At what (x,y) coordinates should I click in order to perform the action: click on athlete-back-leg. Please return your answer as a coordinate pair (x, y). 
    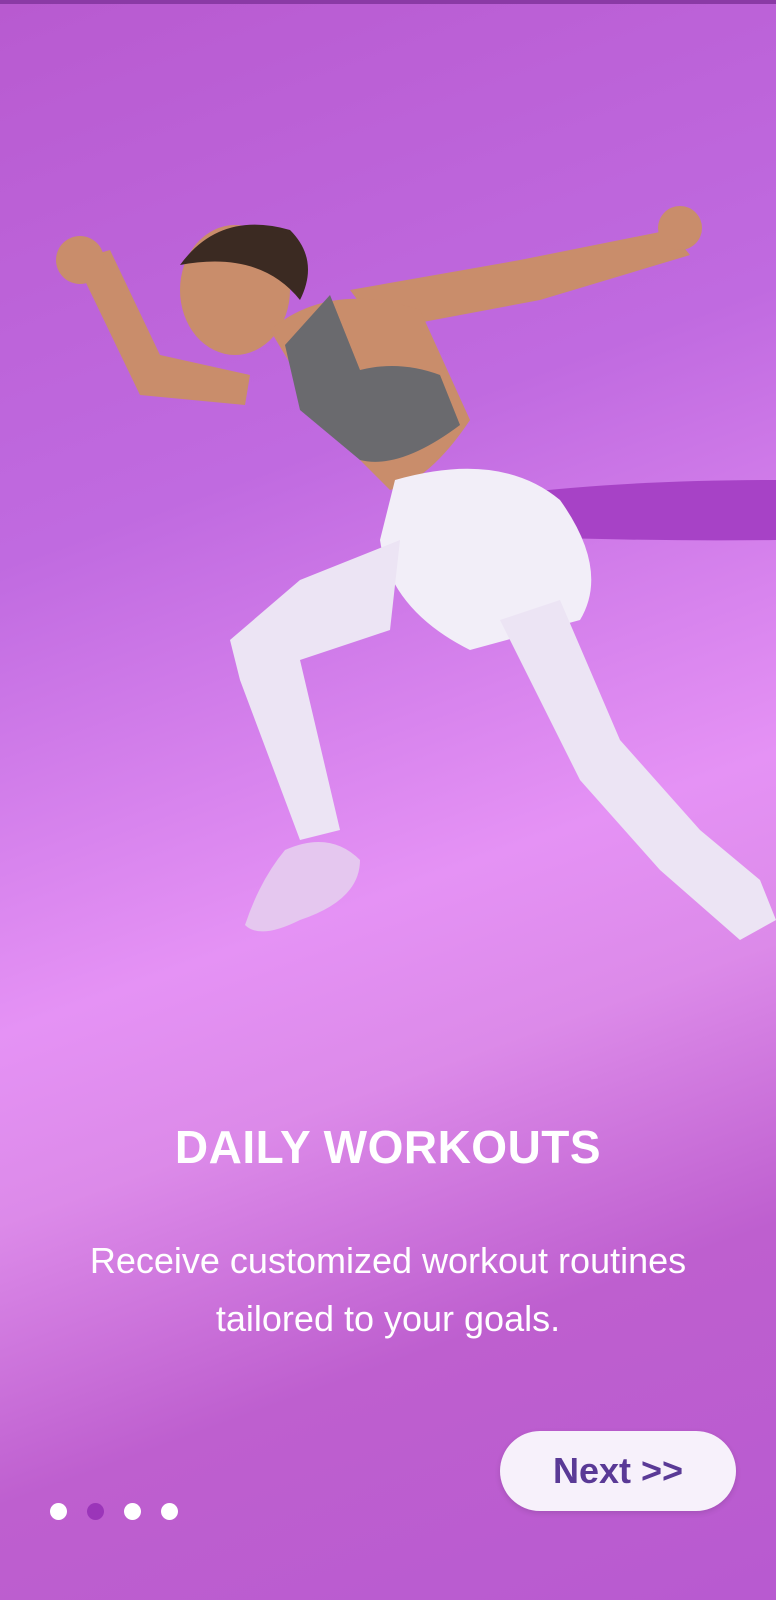
    Looking at the image, I should click on (315, 690).